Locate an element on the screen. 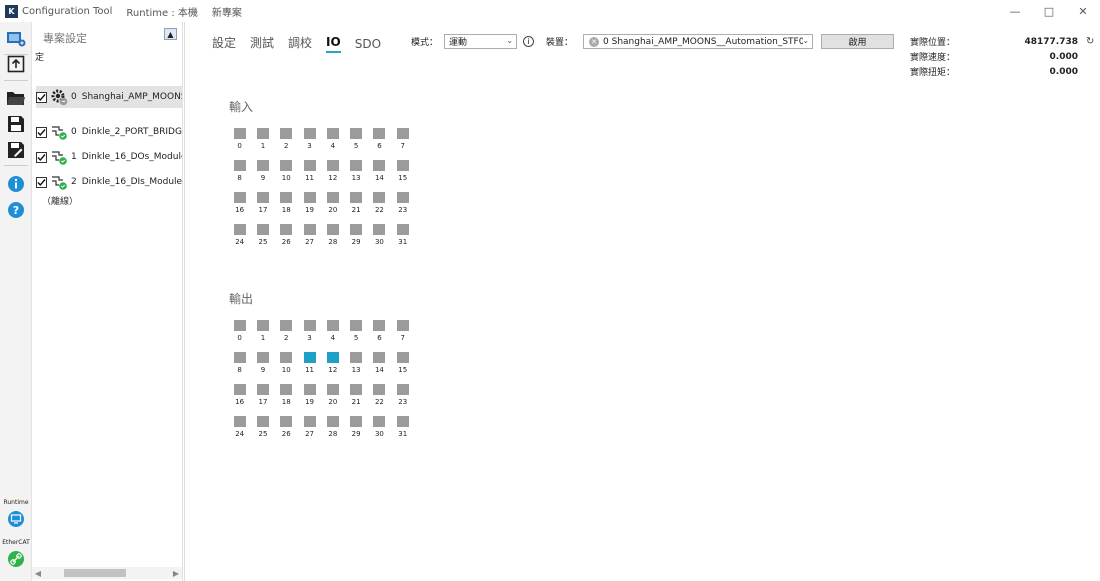 Image resolution: width=1100 pixels, height=581 pixels. horizontal-scrollbar: ◀ ▶ is located at coordinates (107, 573).